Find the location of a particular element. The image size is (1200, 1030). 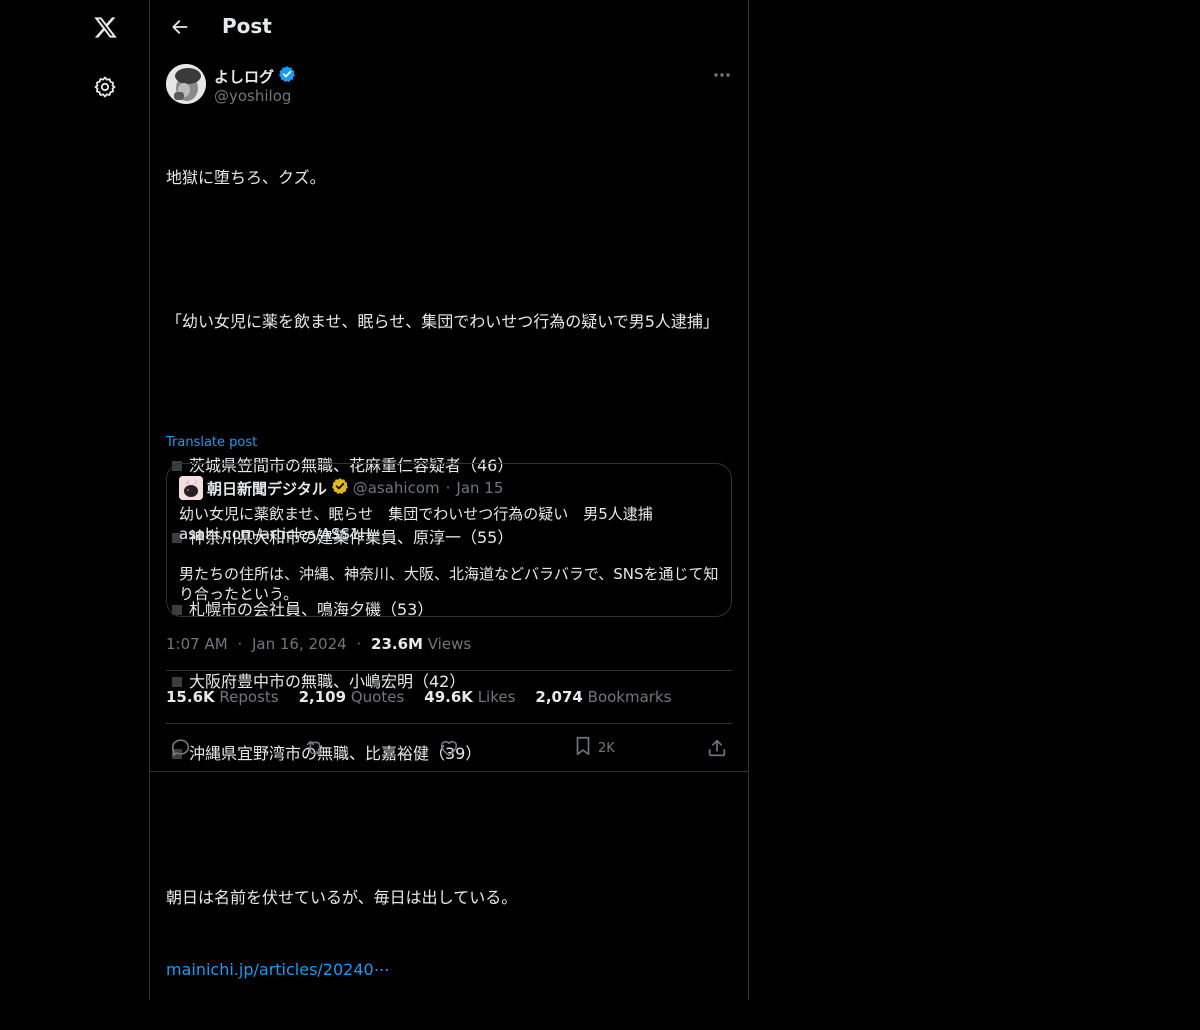

quoted-author-handle: @asahicom is located at coordinates (396, 488).